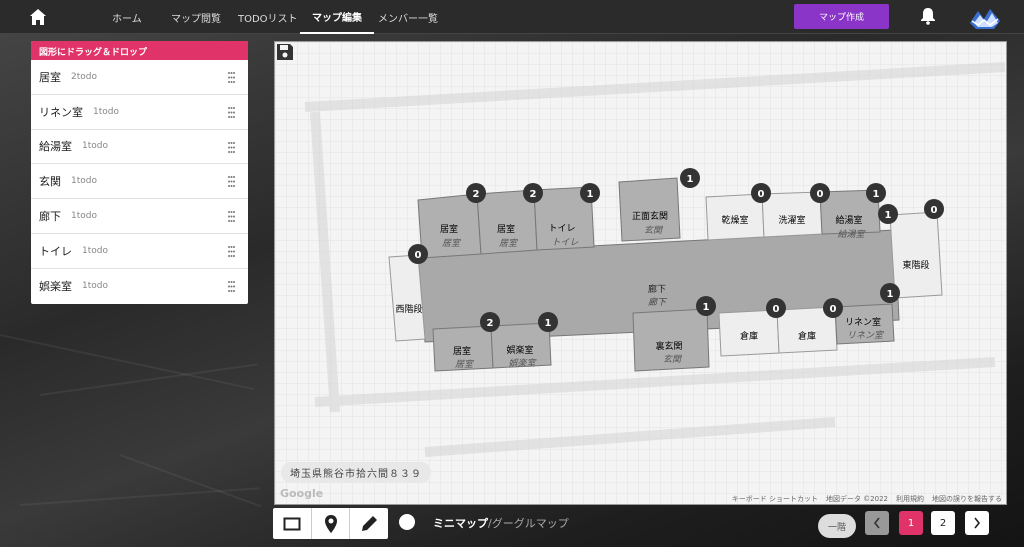 The image size is (1024, 547). Describe the element at coordinates (856, 499) in the screenshot. I see `map-data-label: 地図データ ©2022` at that location.